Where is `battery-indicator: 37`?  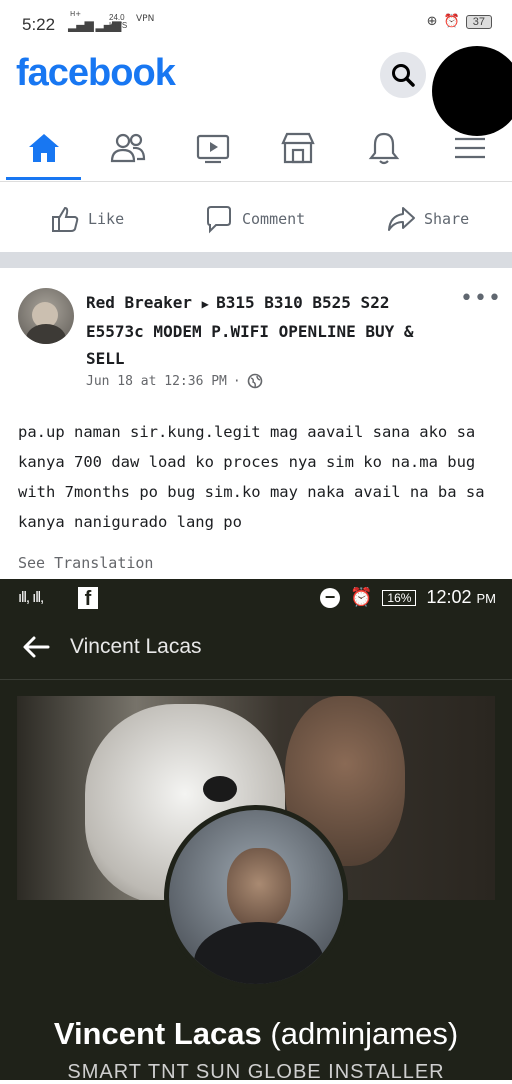
battery-indicator: 37 is located at coordinates (478, 21).